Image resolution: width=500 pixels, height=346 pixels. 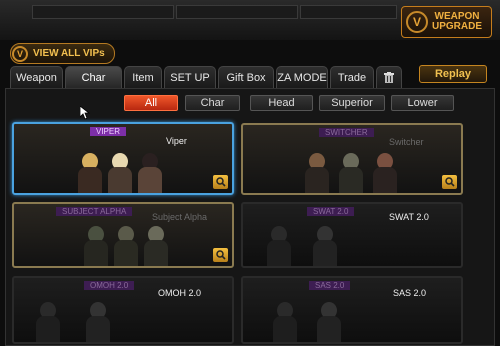 I want to click on replay-button: Replay, so click(x=453, y=74).